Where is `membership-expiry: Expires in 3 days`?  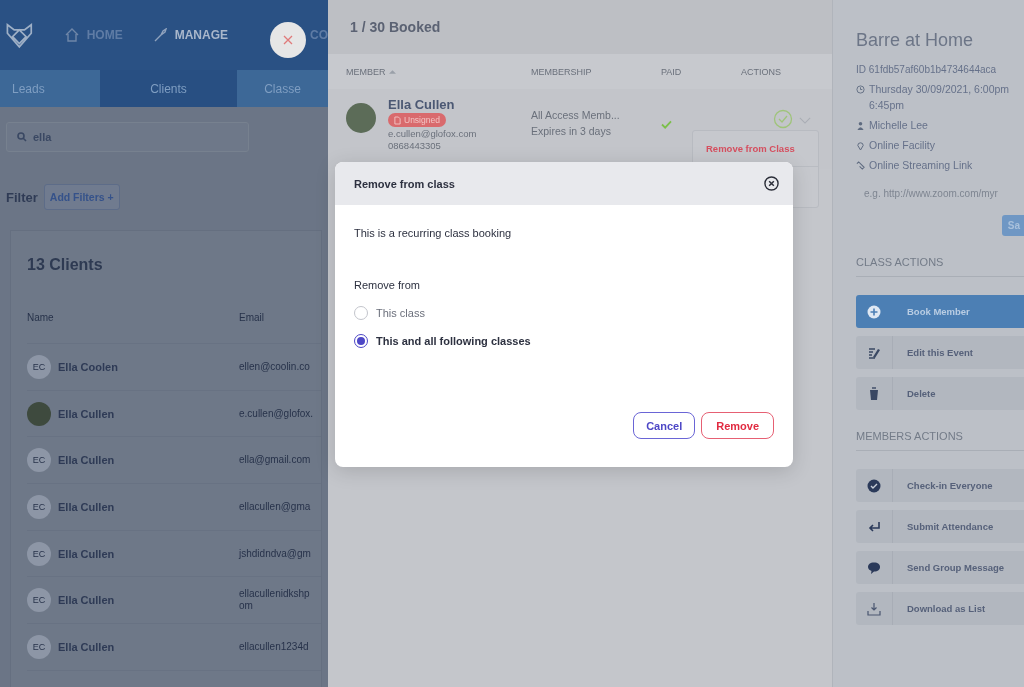
membership-expiry: Expires in 3 days is located at coordinates (571, 131).